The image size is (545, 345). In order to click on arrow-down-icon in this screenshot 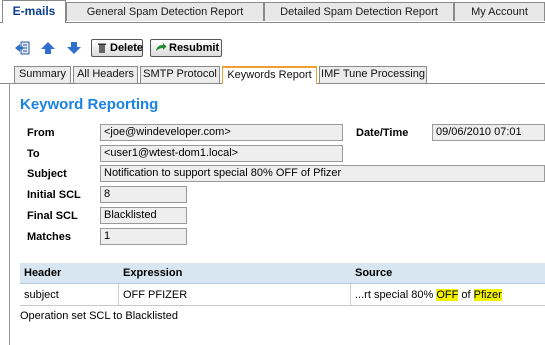, I will do `click(74, 48)`.